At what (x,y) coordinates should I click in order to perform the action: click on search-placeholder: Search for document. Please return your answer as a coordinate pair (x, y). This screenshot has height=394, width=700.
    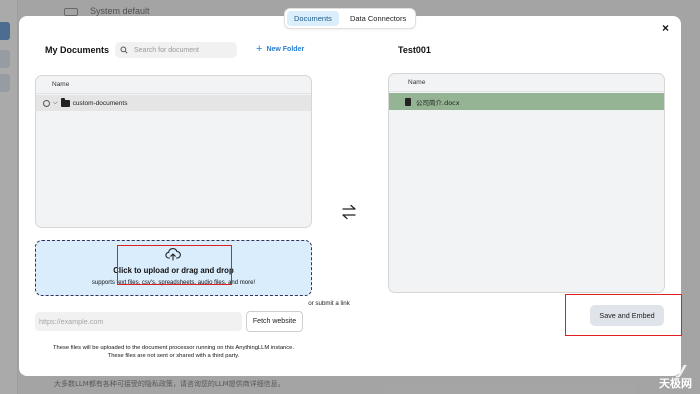
    Looking at the image, I should click on (166, 50).